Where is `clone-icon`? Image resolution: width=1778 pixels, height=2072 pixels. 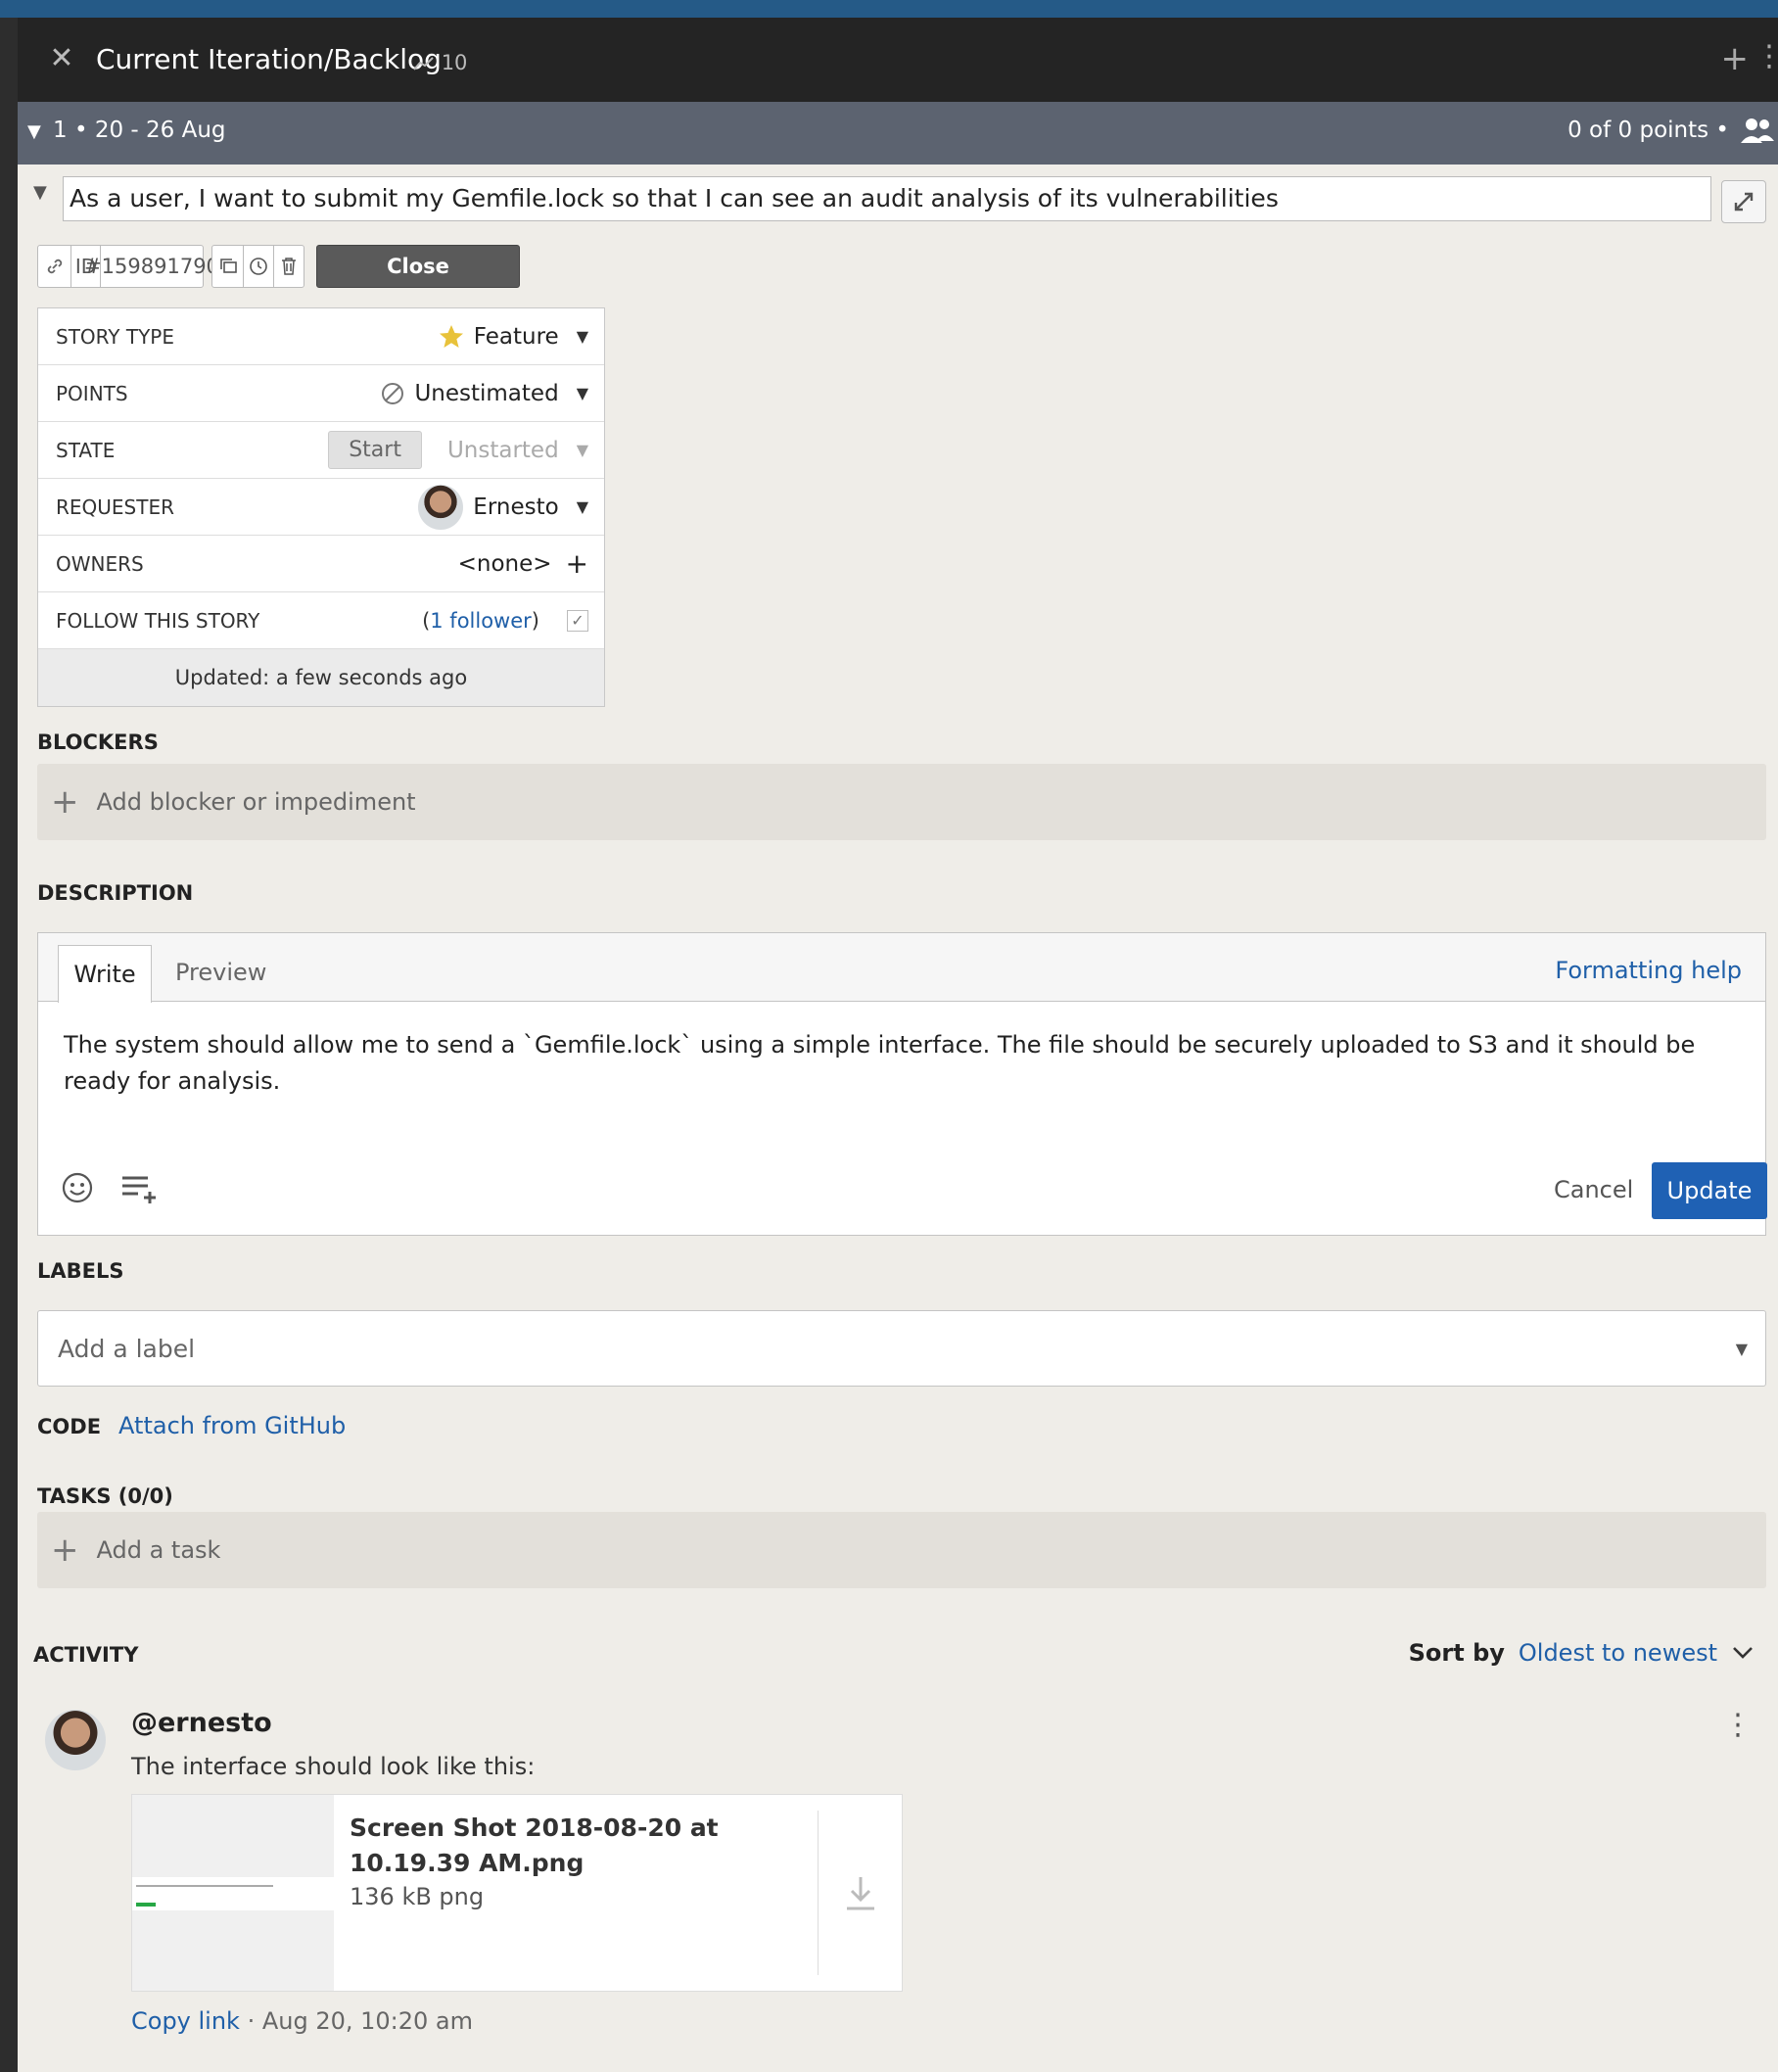 clone-icon is located at coordinates (228, 266).